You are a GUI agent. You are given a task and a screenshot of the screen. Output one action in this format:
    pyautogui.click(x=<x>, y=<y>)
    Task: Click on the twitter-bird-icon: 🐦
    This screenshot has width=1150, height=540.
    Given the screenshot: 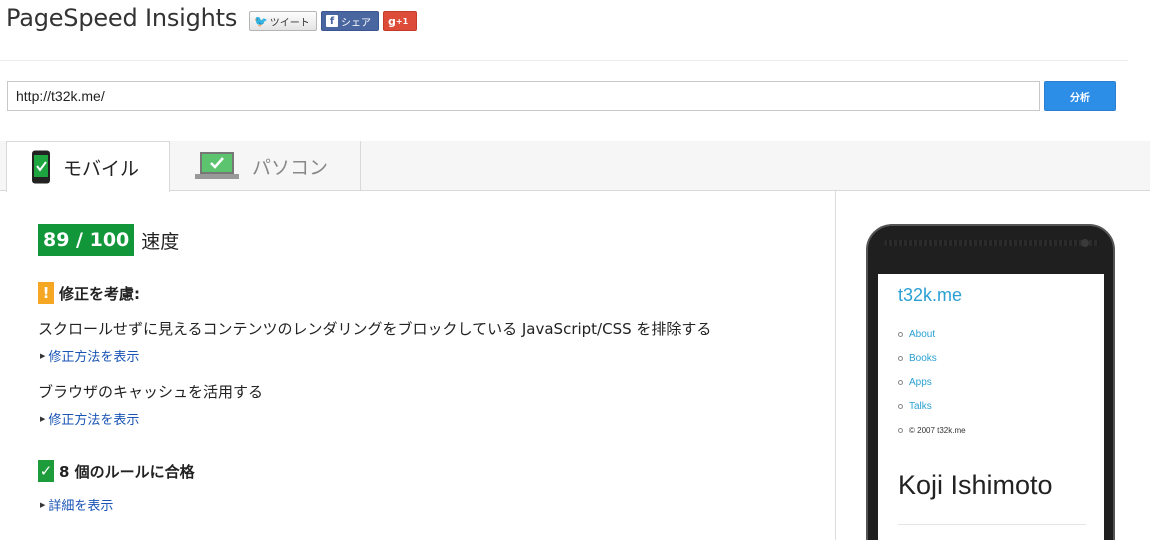 What is the action you would take?
    pyautogui.click(x=261, y=21)
    